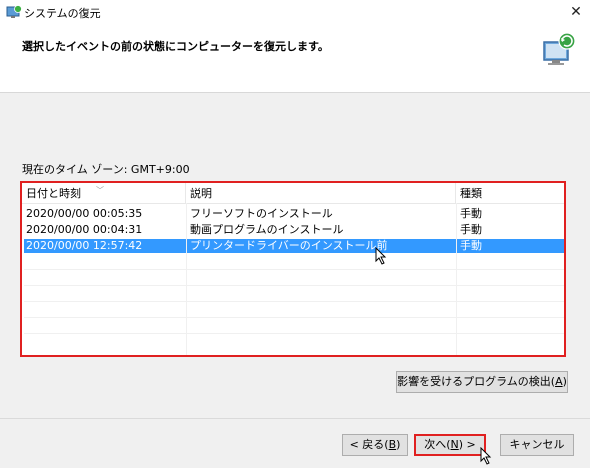  I want to click on table-row: 2020/00/00 00:04:31 動画プログラムのインストール 手動, so click(294, 230).